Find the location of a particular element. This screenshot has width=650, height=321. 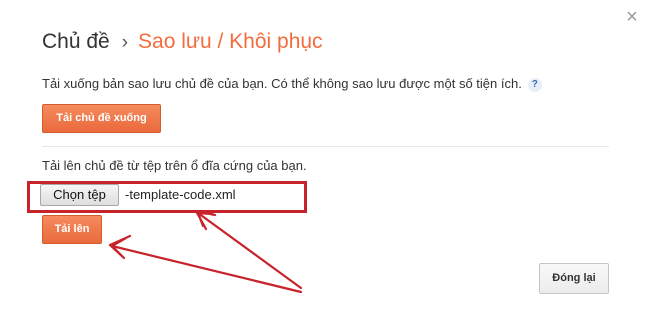

file-input: Chọn tệp -template-code.xml is located at coordinates (171, 195).